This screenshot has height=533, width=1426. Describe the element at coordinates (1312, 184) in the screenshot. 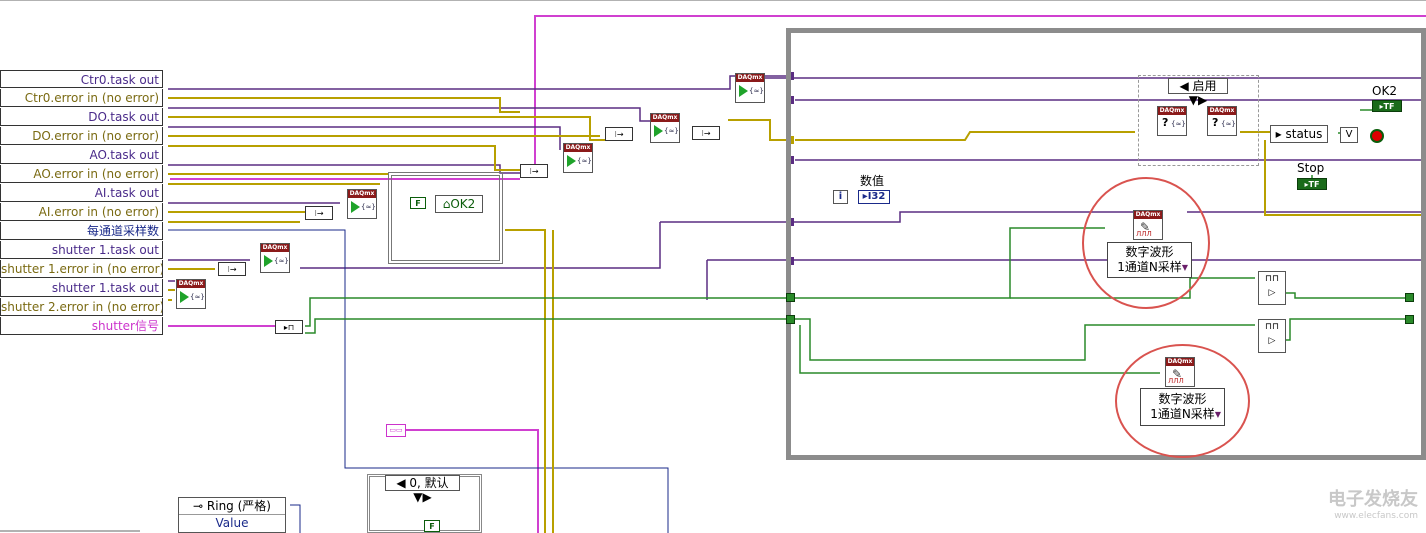

I see `stop-terminal: ▸TF` at that location.